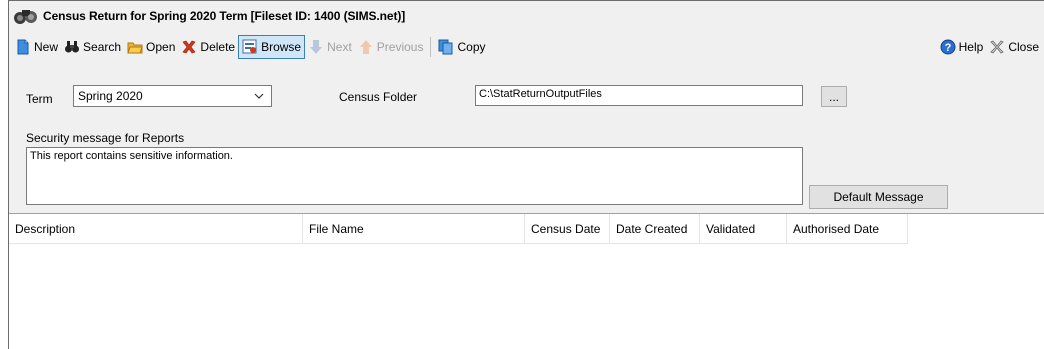 The width and height of the screenshot is (1044, 349). I want to click on next-button: Next, so click(330, 47).